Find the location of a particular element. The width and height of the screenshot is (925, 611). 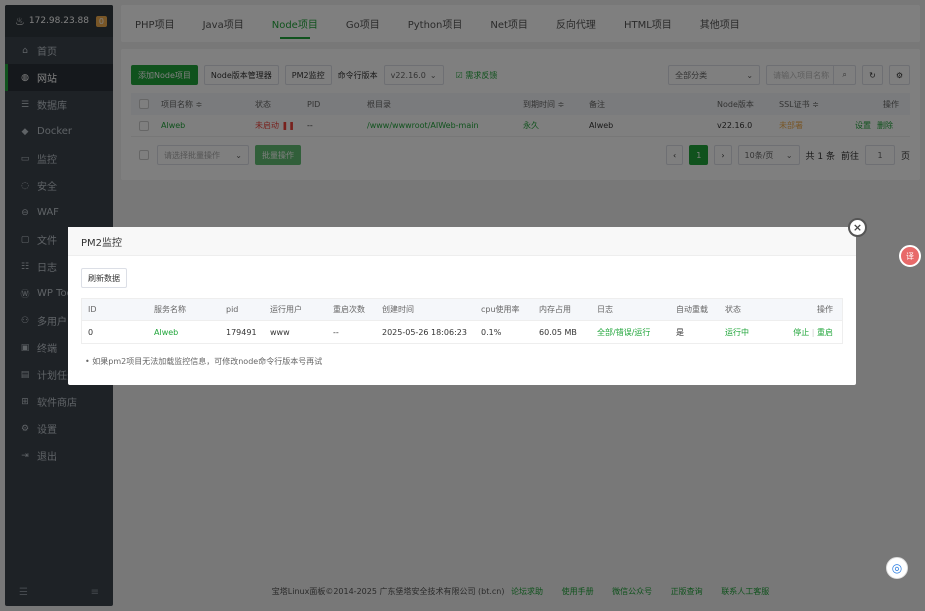

col-log: 日志 is located at coordinates (605, 309).